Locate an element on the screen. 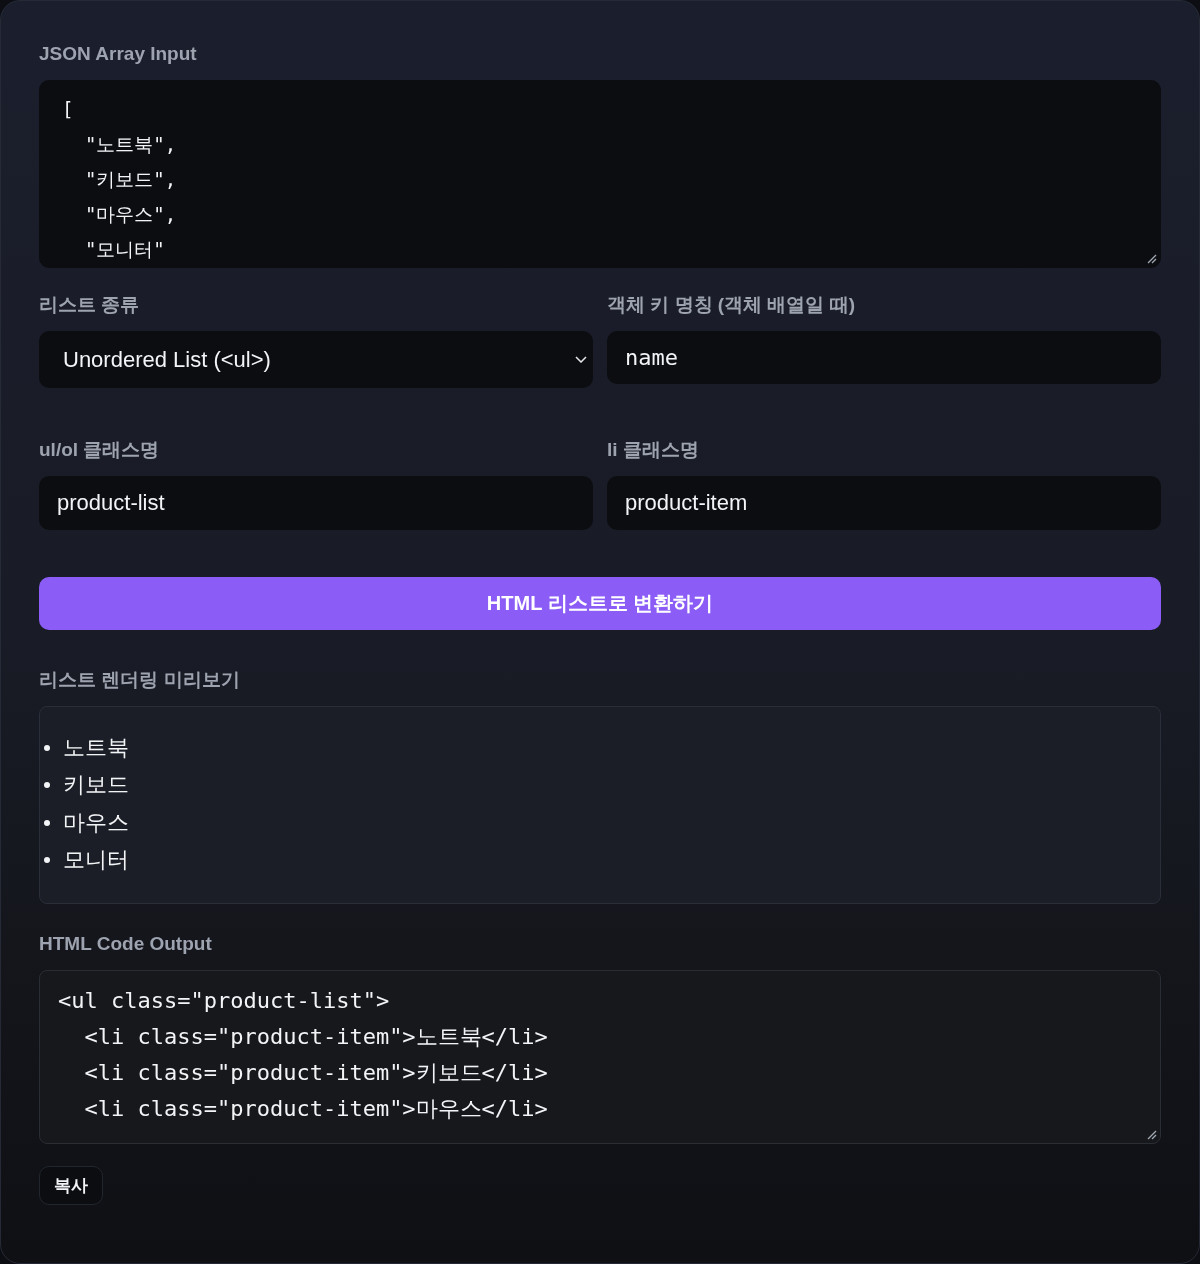 The height and width of the screenshot is (1264, 1200). input-field: product-item is located at coordinates (884, 503).